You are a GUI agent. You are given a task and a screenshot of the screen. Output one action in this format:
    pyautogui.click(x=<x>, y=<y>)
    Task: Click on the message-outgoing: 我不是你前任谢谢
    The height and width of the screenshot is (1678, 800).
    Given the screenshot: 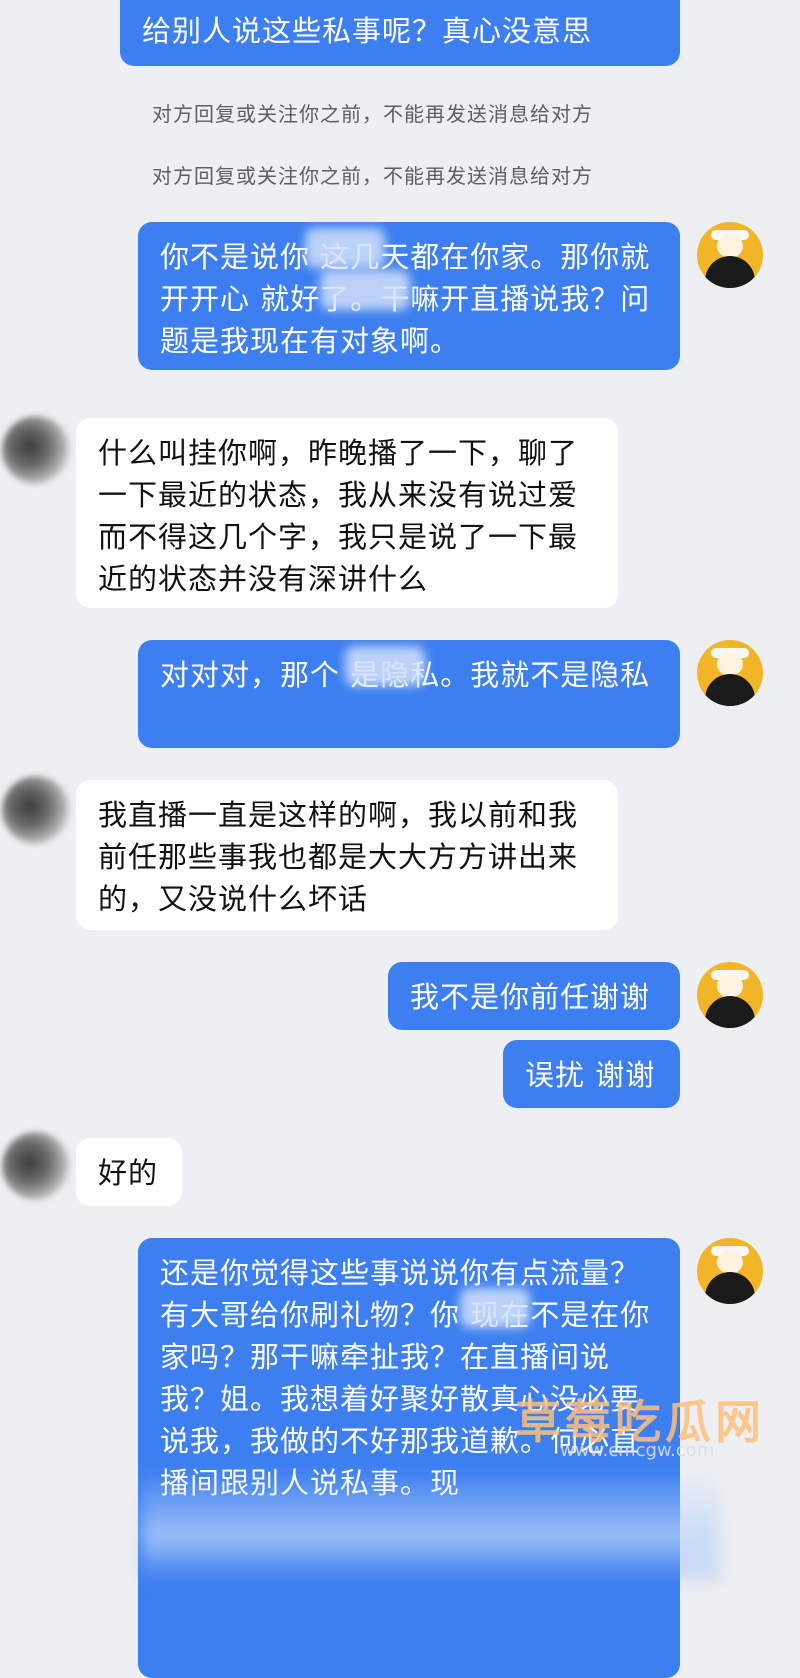 What is the action you would take?
    pyautogui.click(x=534, y=996)
    